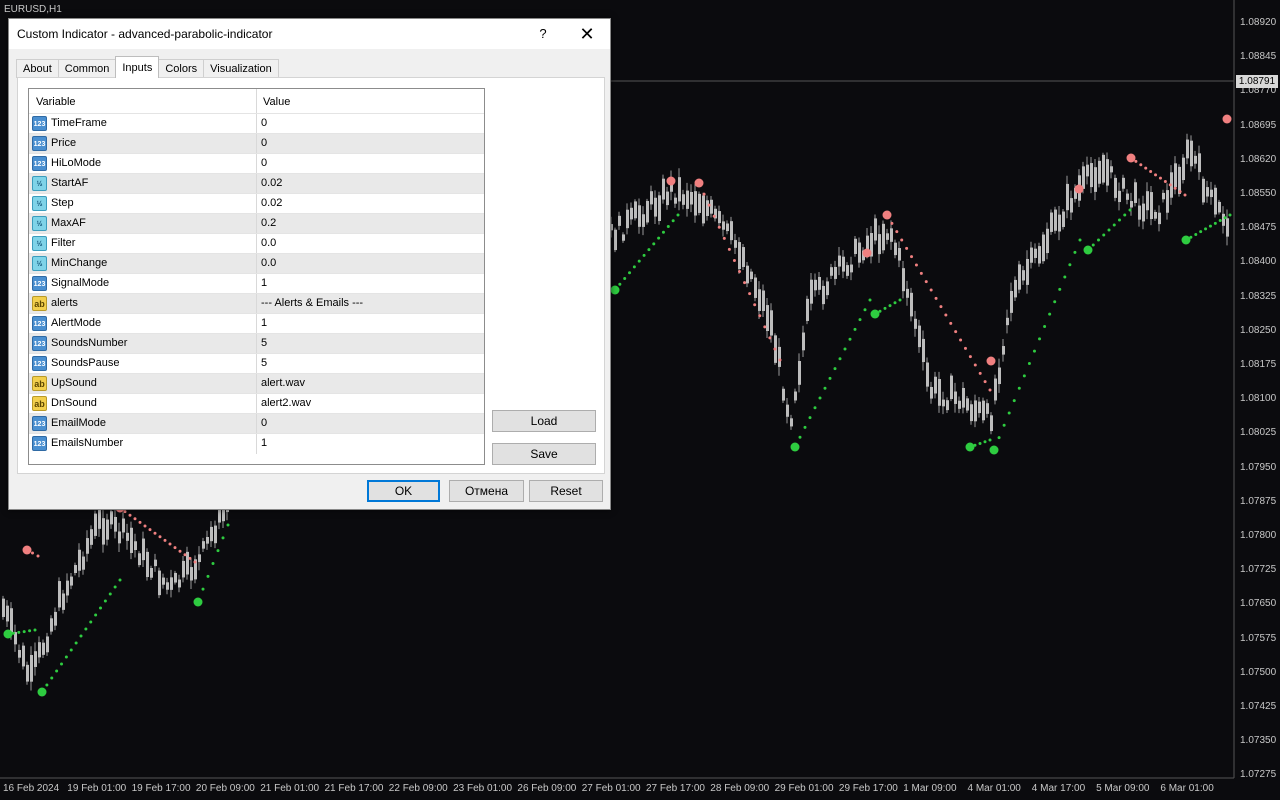  Describe the element at coordinates (256, 343) in the screenshot. I see `input-row-soundsnumber: 123 SoundsNumber 5` at that location.